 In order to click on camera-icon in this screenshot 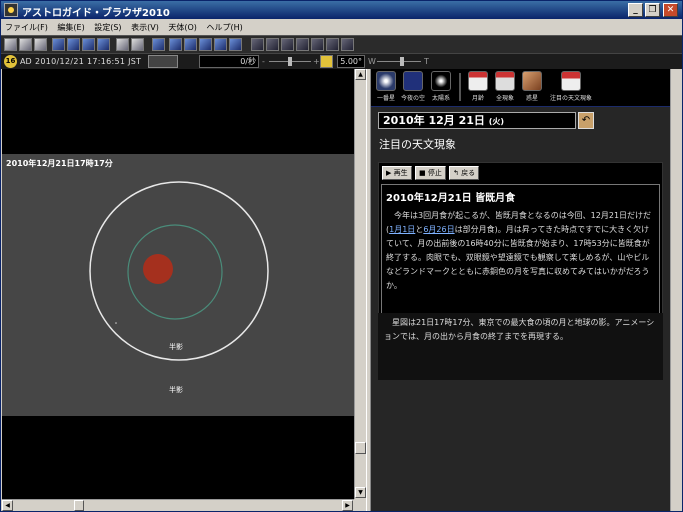, I will do `click(347, 44)`.